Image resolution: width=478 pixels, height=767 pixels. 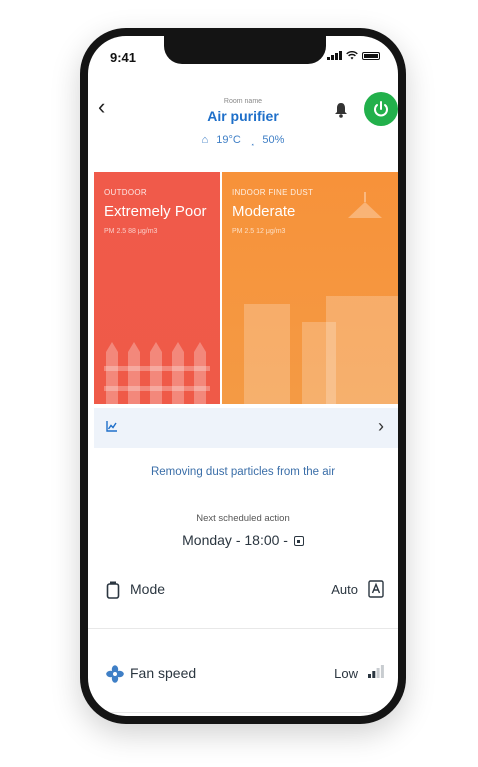 What do you see at coordinates (205, 140) in the screenshot?
I see `temperature-icon: ⌂` at bounding box center [205, 140].